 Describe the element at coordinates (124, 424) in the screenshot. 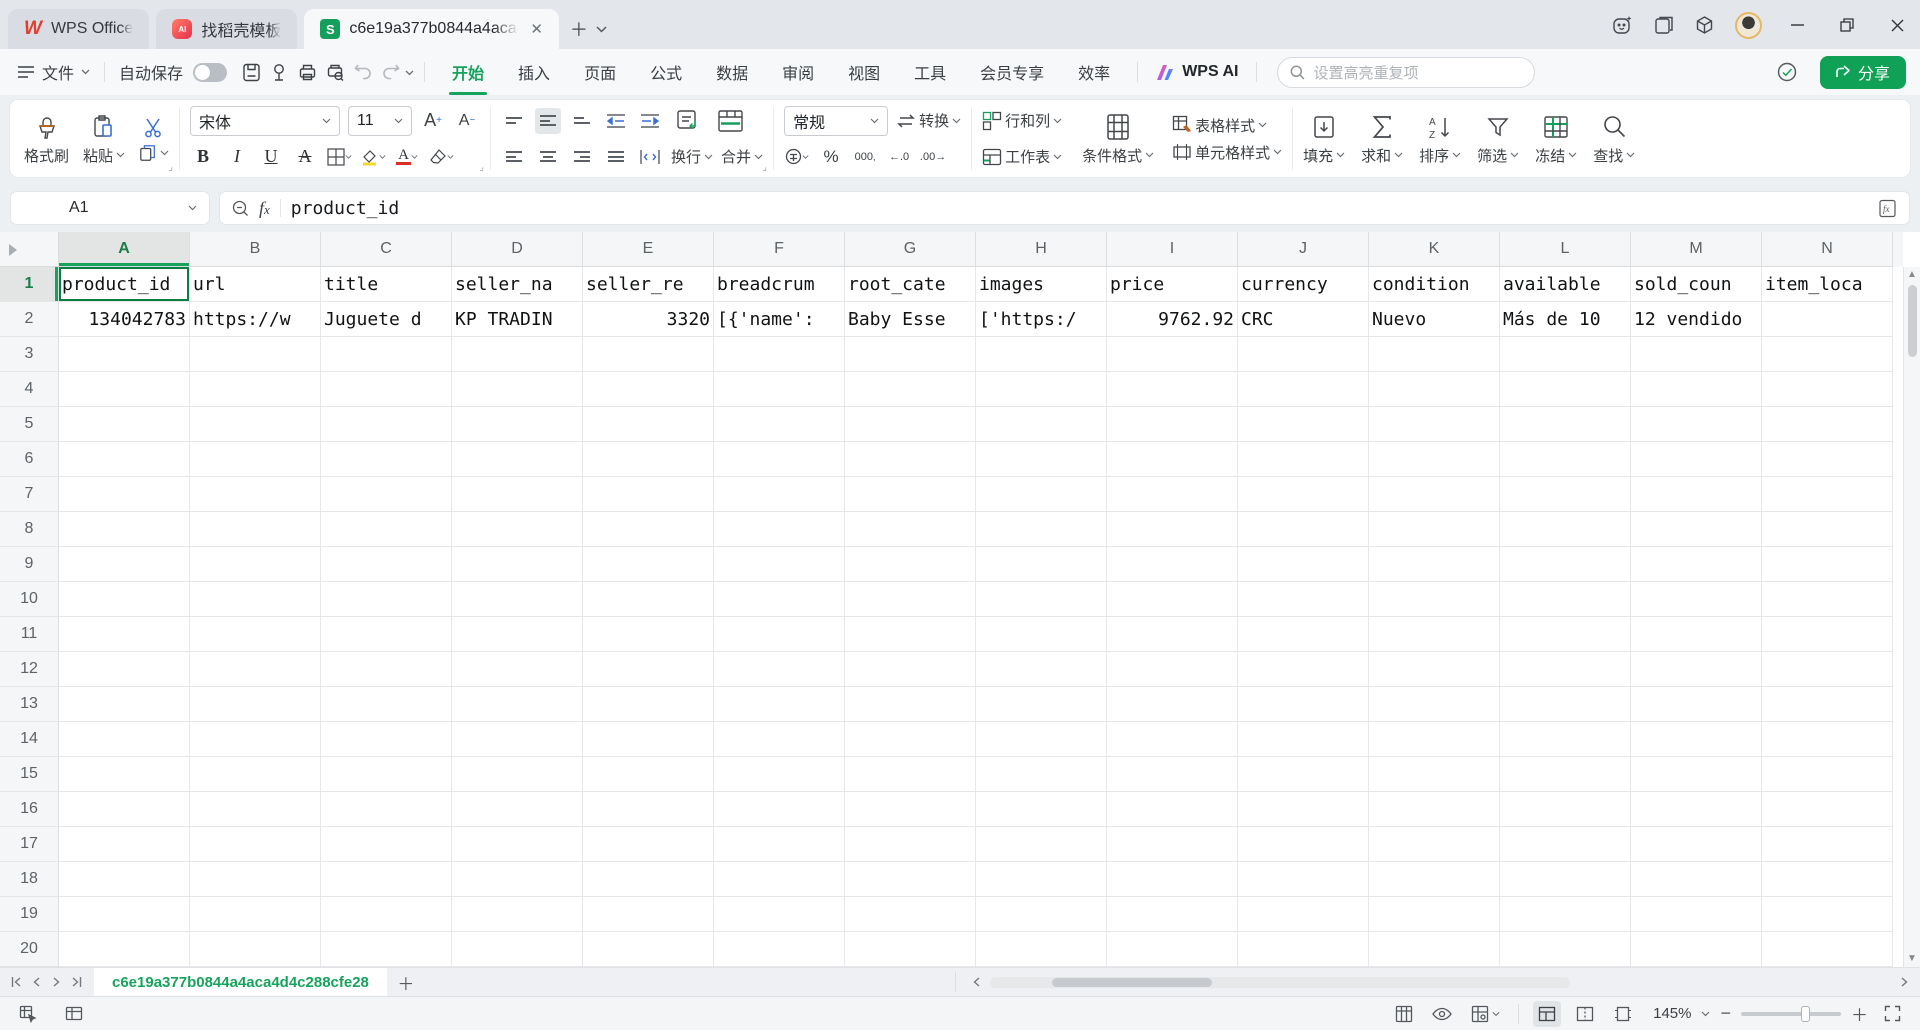

I see `cell-A5` at that location.